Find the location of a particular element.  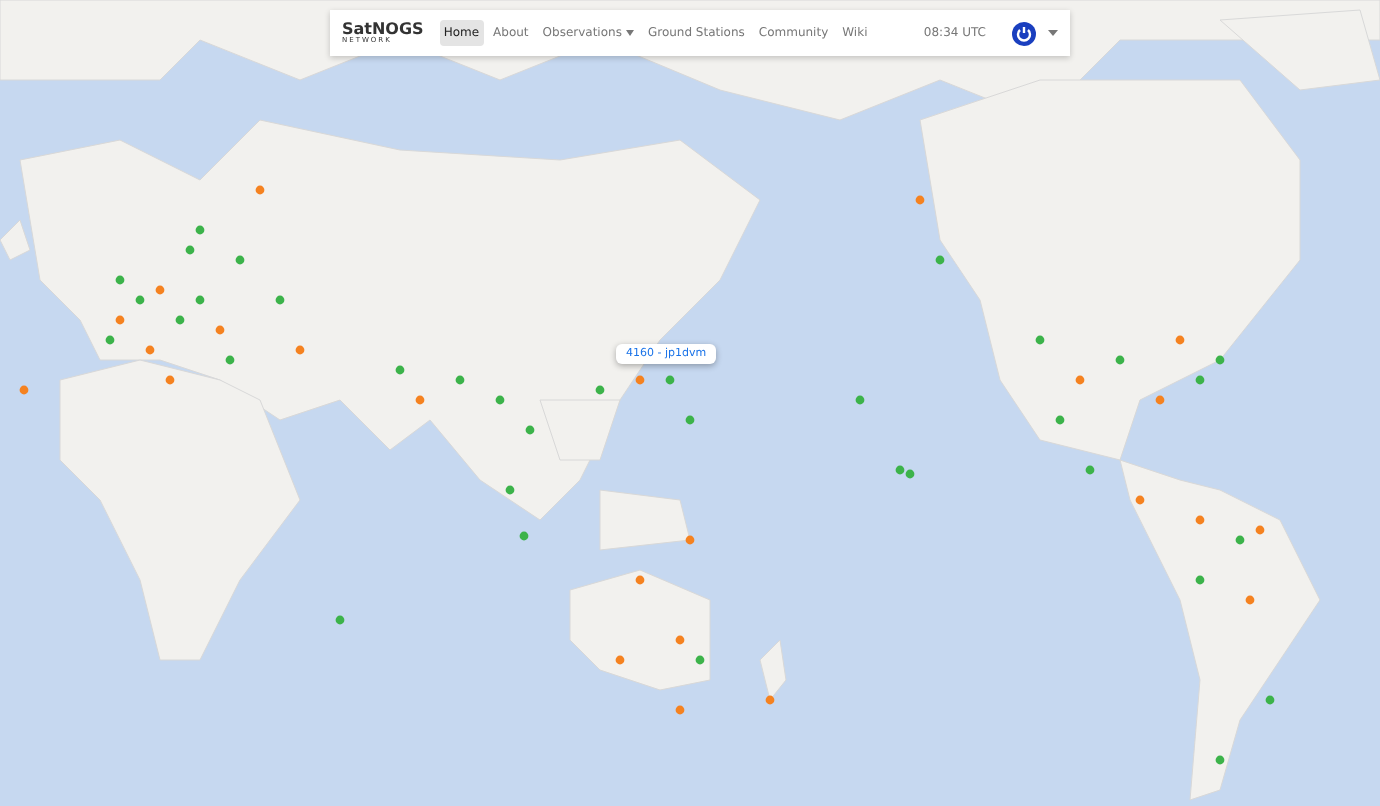

user-avatar-icon is located at coordinates (1024, 33).